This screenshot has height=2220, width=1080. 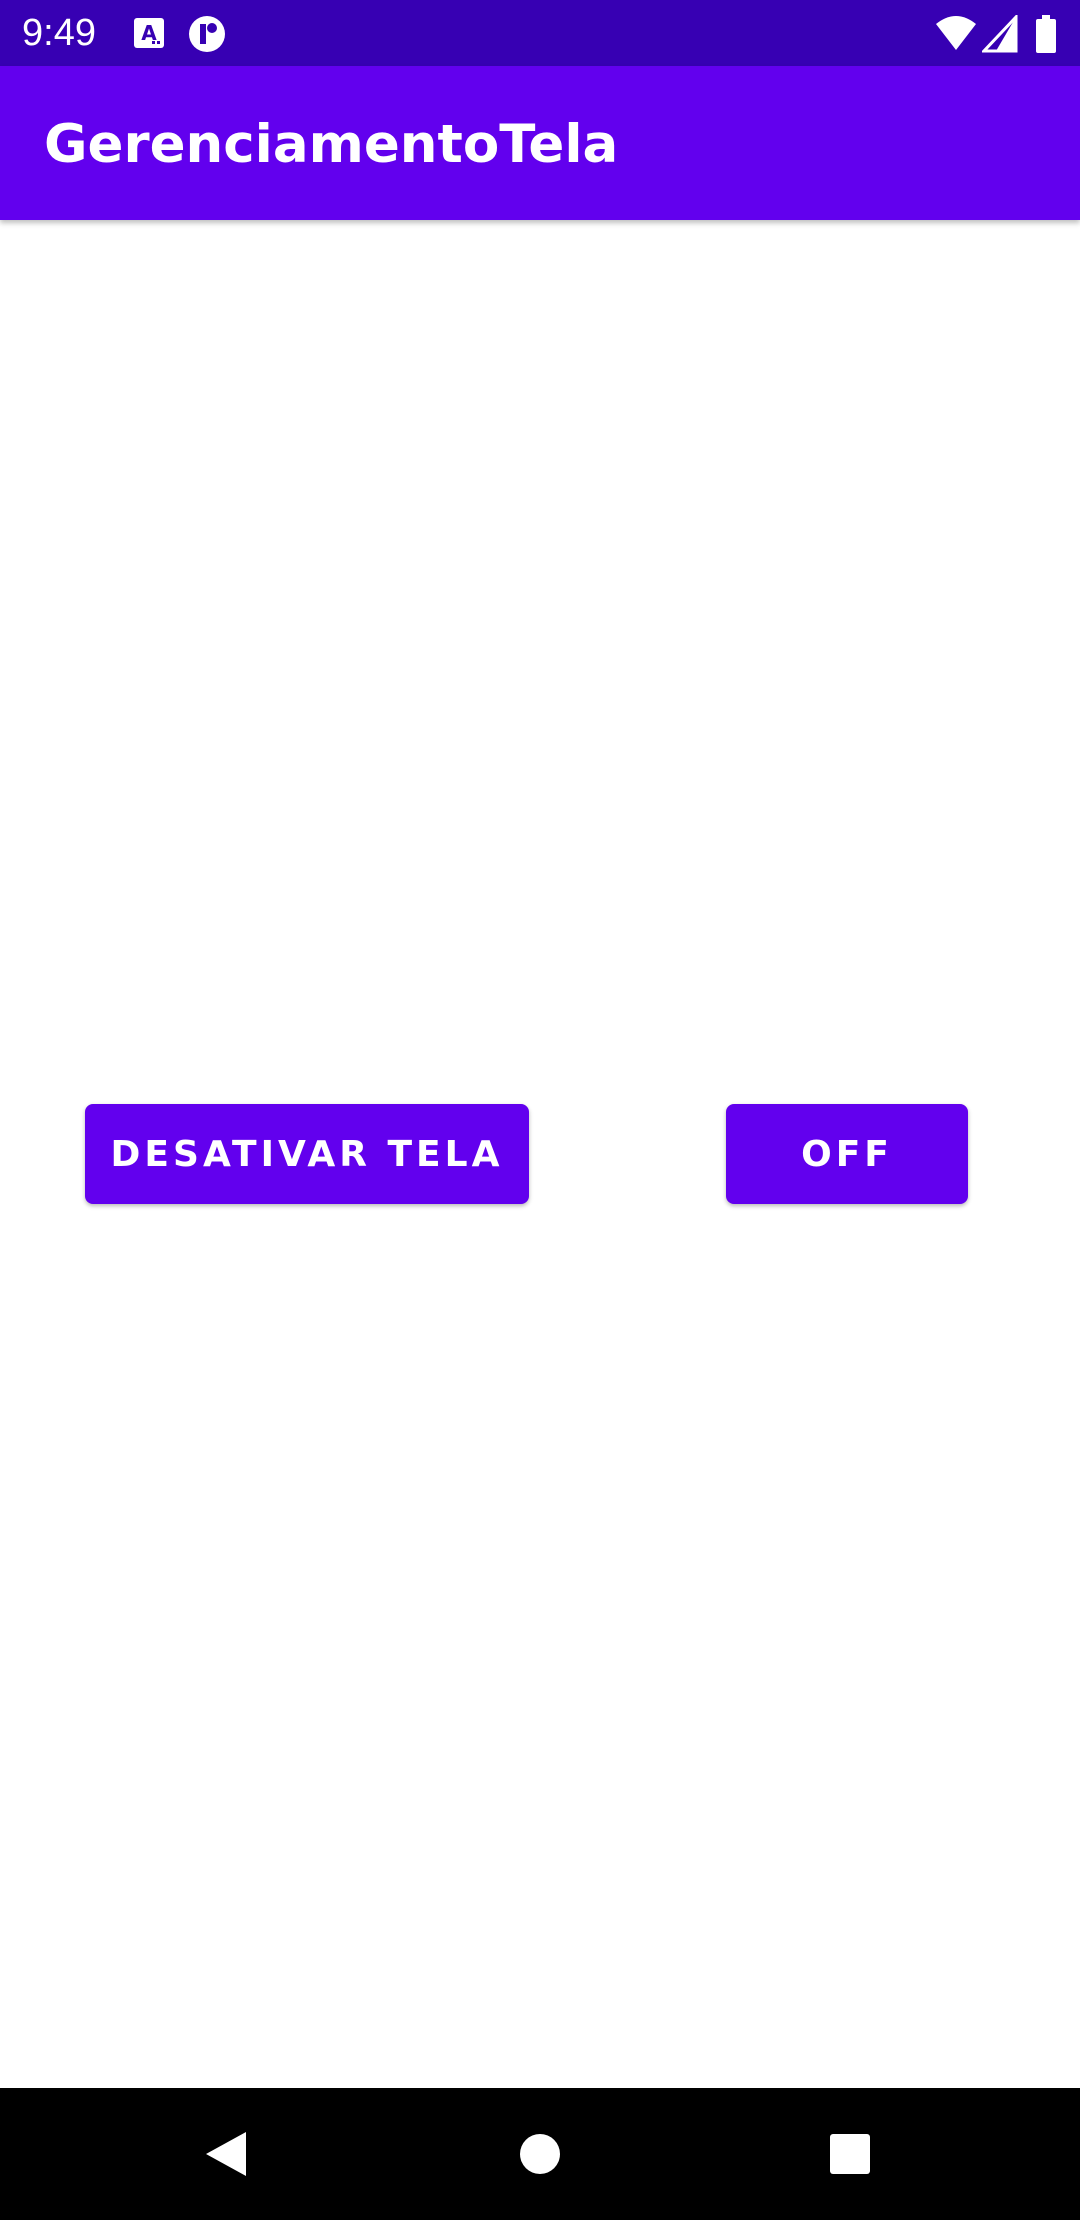 What do you see at coordinates (207, 34) in the screenshot?
I see `r-notification-icon` at bounding box center [207, 34].